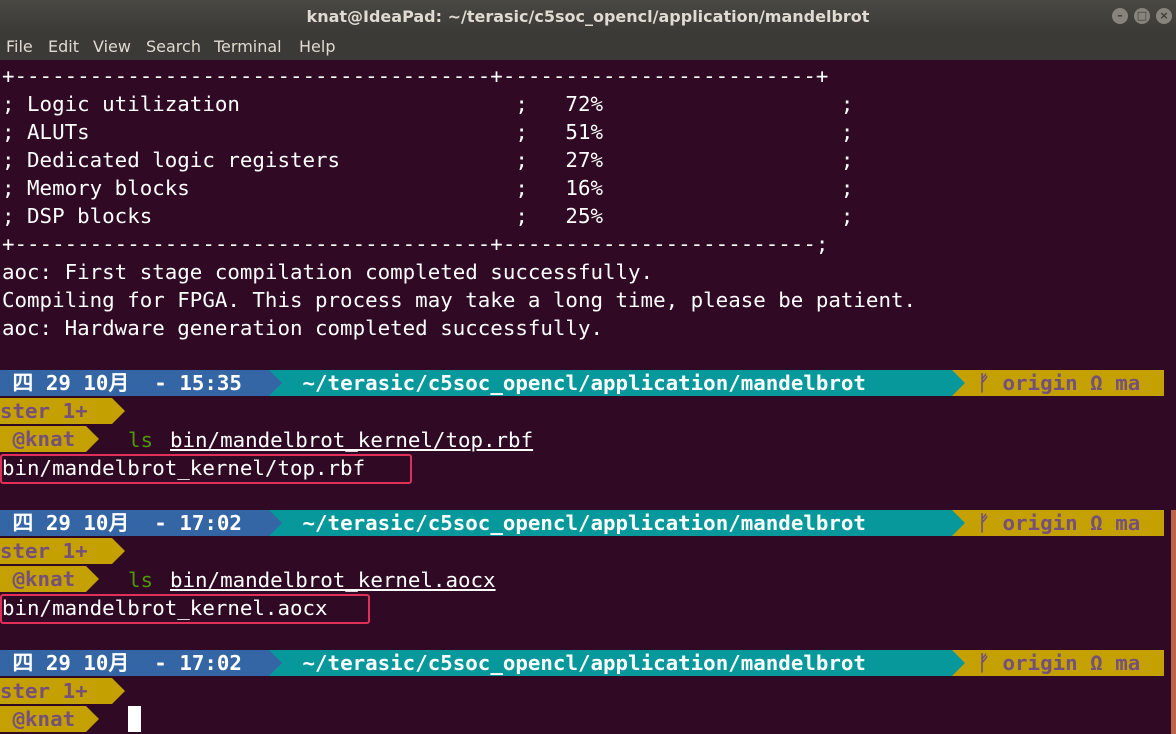 The image size is (1176, 734). What do you see at coordinates (428, 132) in the screenshot?
I see `table-row: ; ALUTs ; 51% ;` at bounding box center [428, 132].